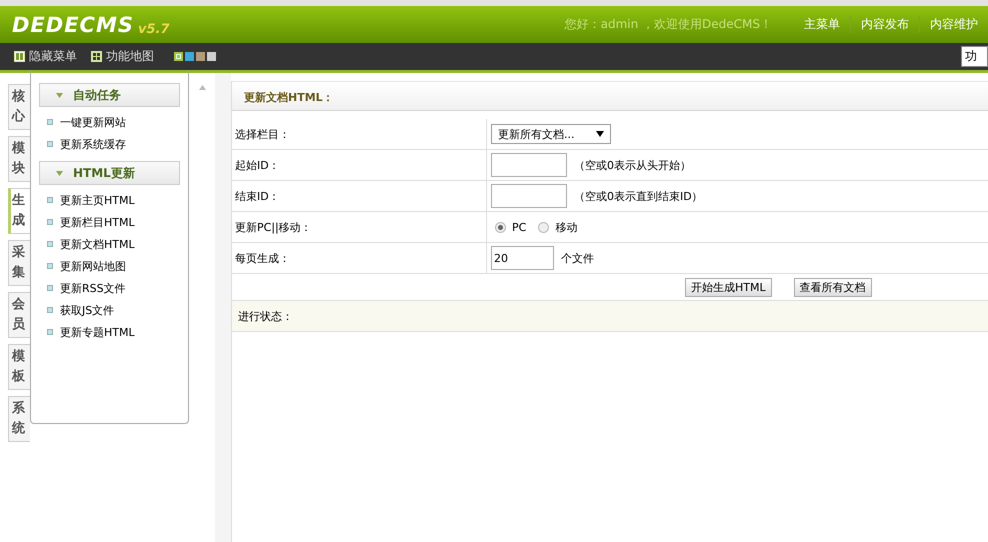 The width and height of the screenshot is (988, 542). What do you see at coordinates (668, 24) in the screenshot?
I see `welcome-text: 您好：admin ，欢迎使用DedeCMS！` at bounding box center [668, 24].